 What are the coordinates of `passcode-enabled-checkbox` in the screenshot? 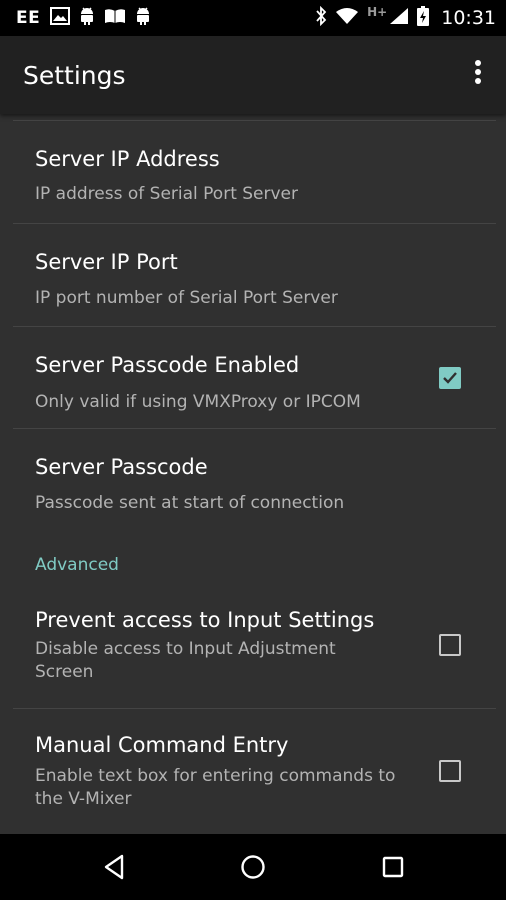 It's located at (450, 378).